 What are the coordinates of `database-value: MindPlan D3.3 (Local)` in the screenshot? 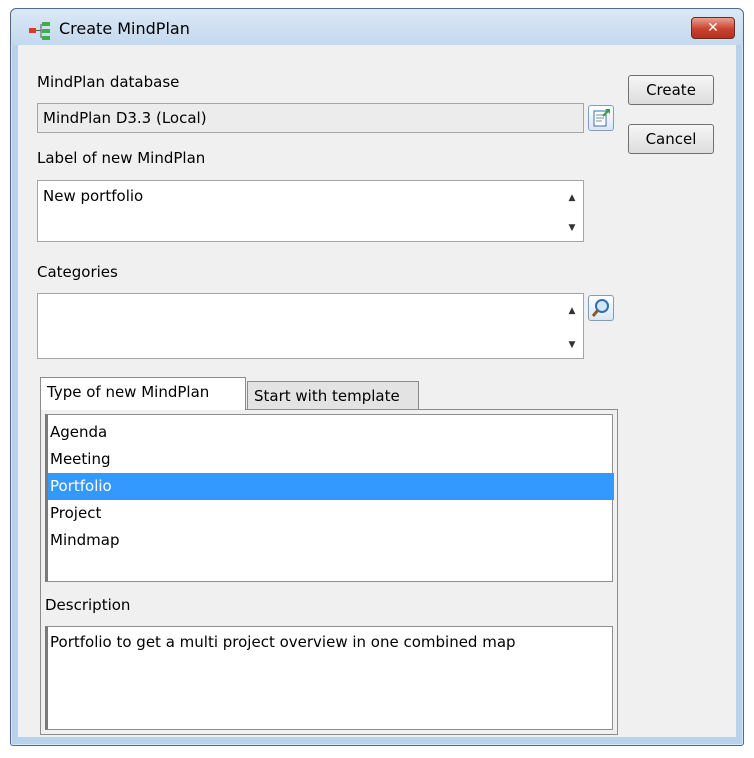 It's located at (125, 118).